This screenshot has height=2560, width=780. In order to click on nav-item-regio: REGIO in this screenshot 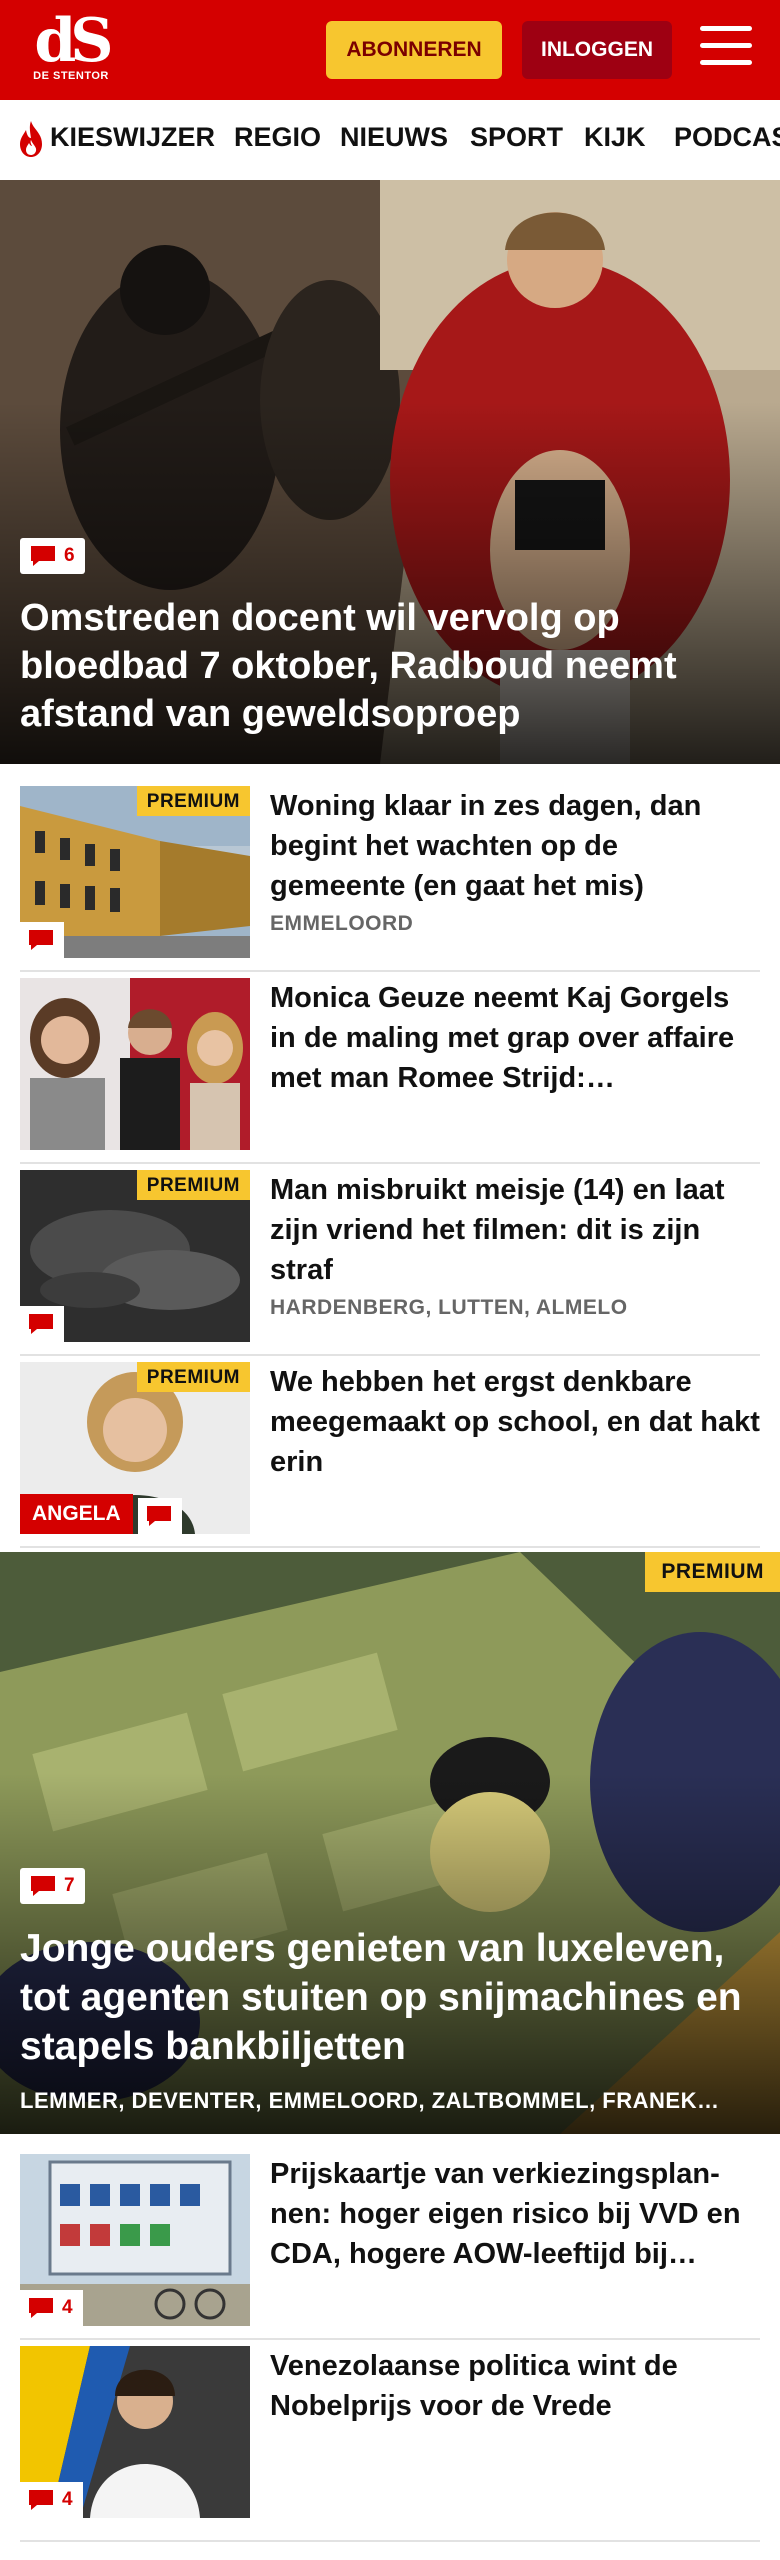, I will do `click(277, 137)`.